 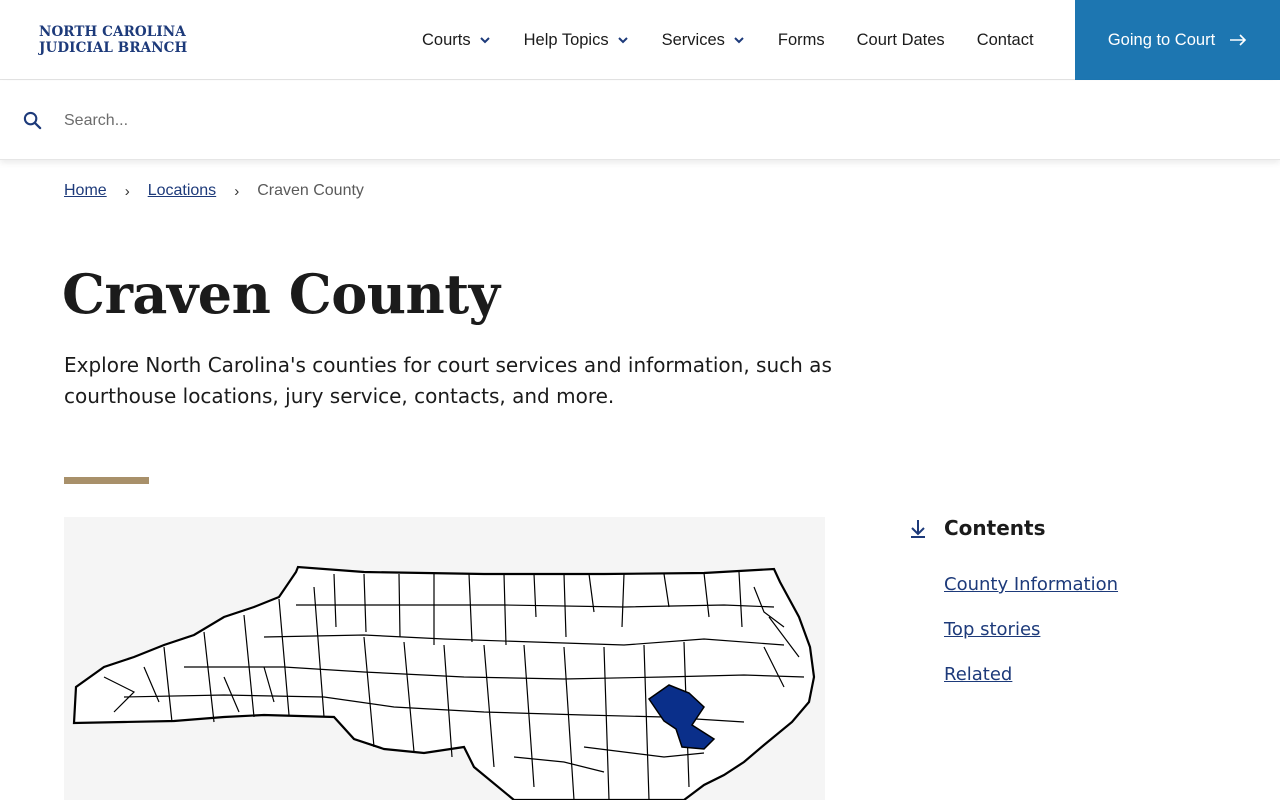 I want to click on search-input, so click(x=402, y=121).